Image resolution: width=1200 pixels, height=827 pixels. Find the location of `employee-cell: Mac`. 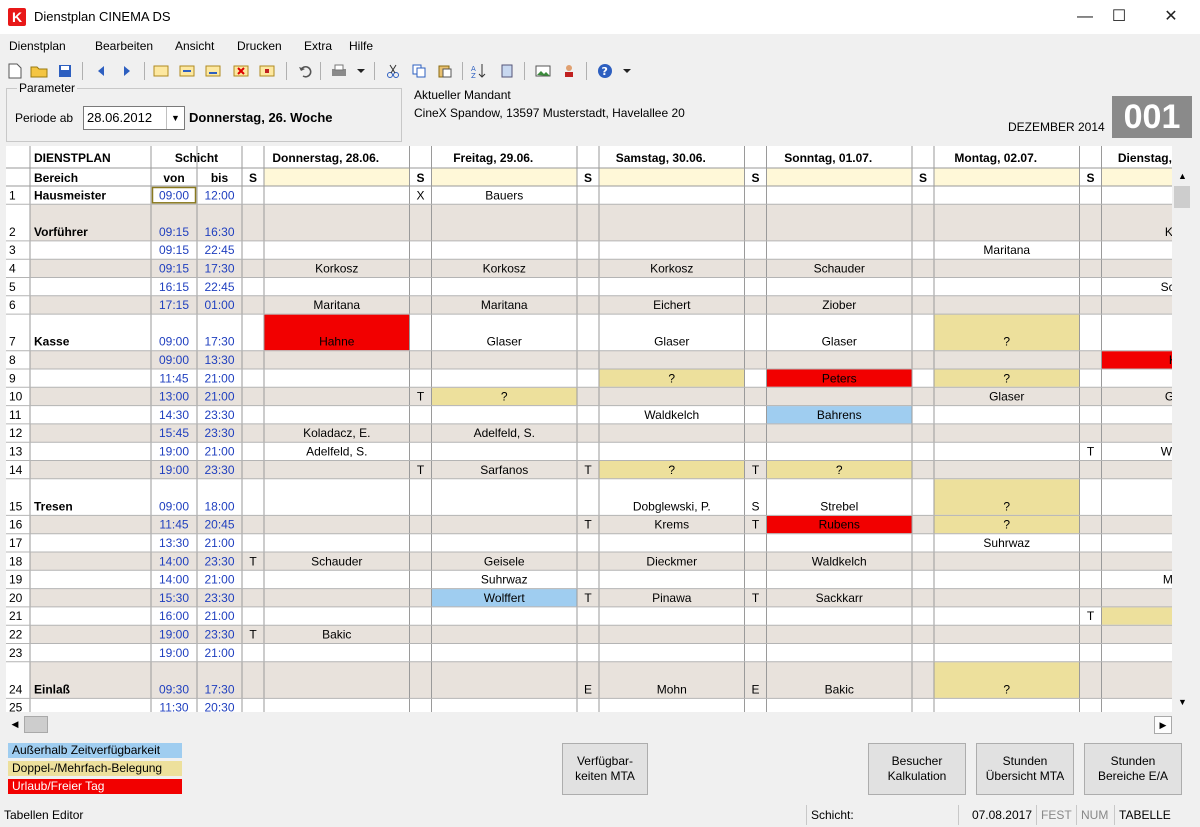

employee-cell: Mac is located at coordinates (1167, 580).